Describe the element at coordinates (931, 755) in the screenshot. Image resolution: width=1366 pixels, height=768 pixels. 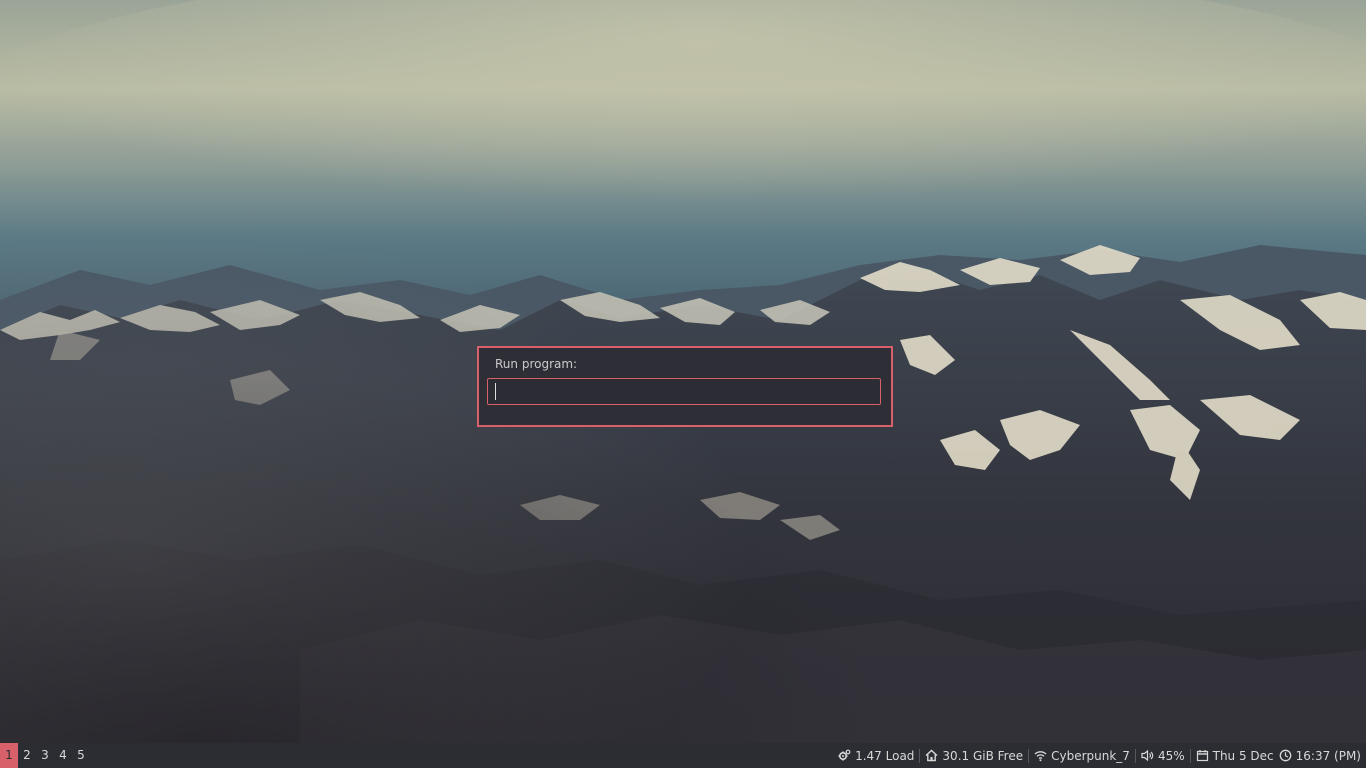
I see `home-icon` at that location.